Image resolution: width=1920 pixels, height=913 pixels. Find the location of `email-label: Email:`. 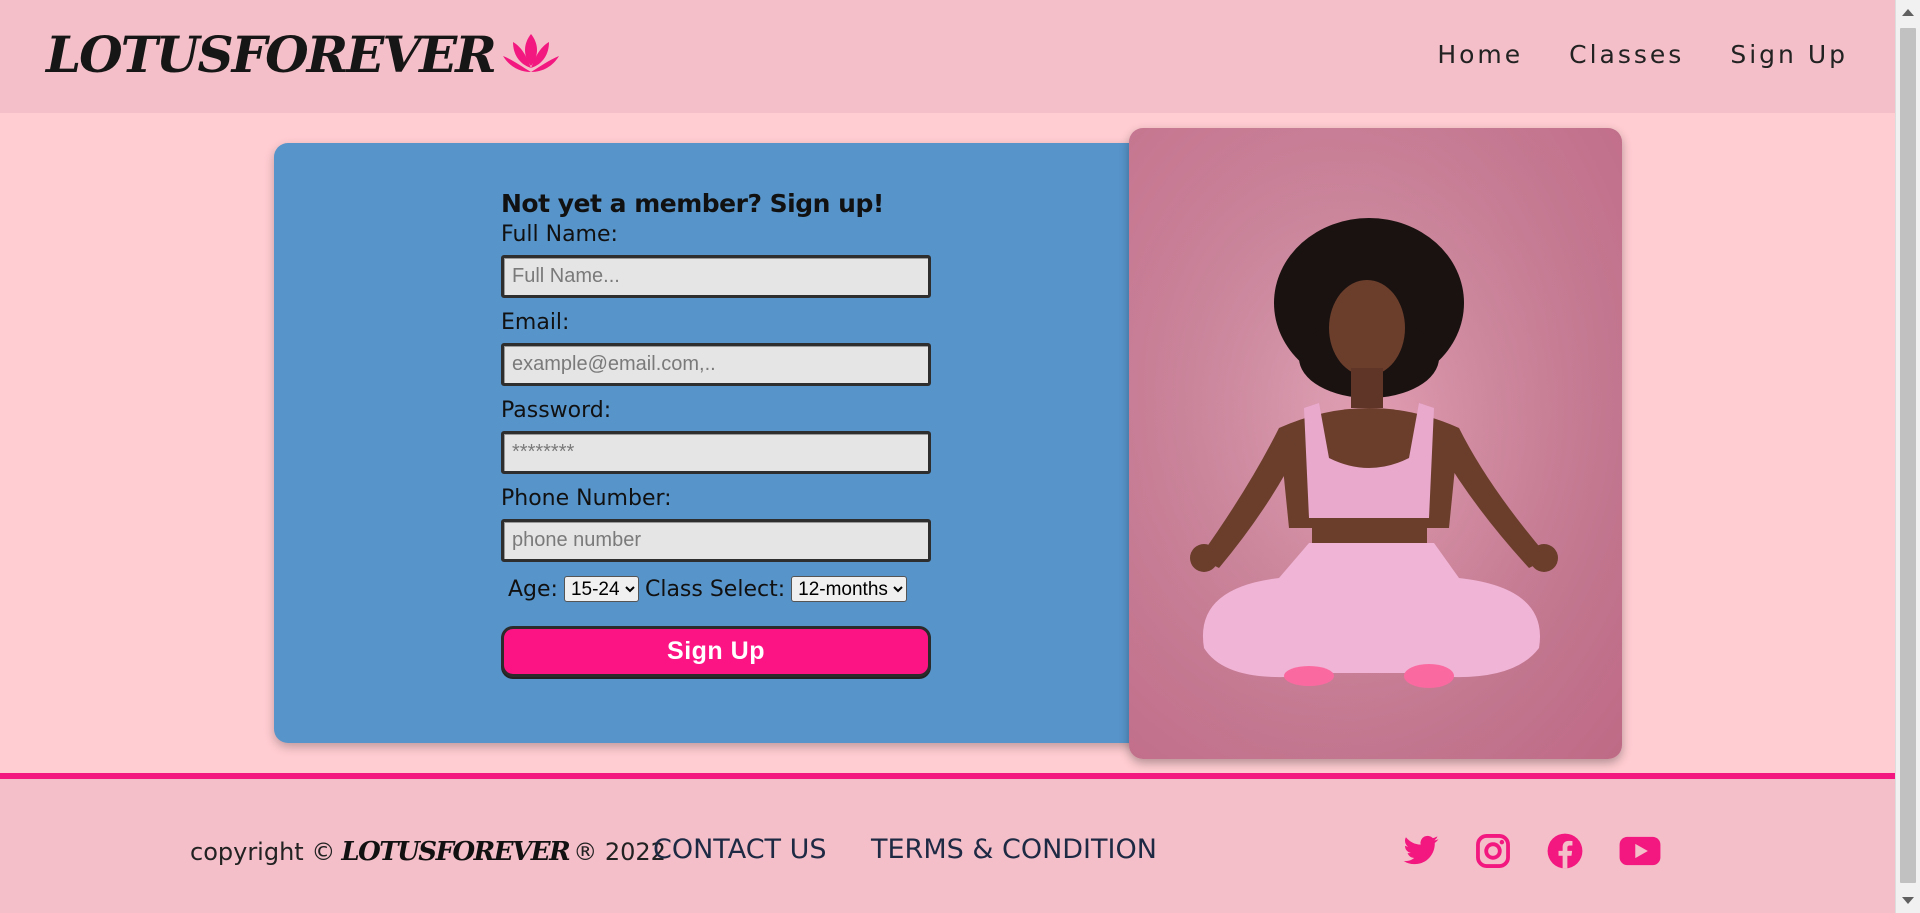

email-label: Email: is located at coordinates (535, 322).